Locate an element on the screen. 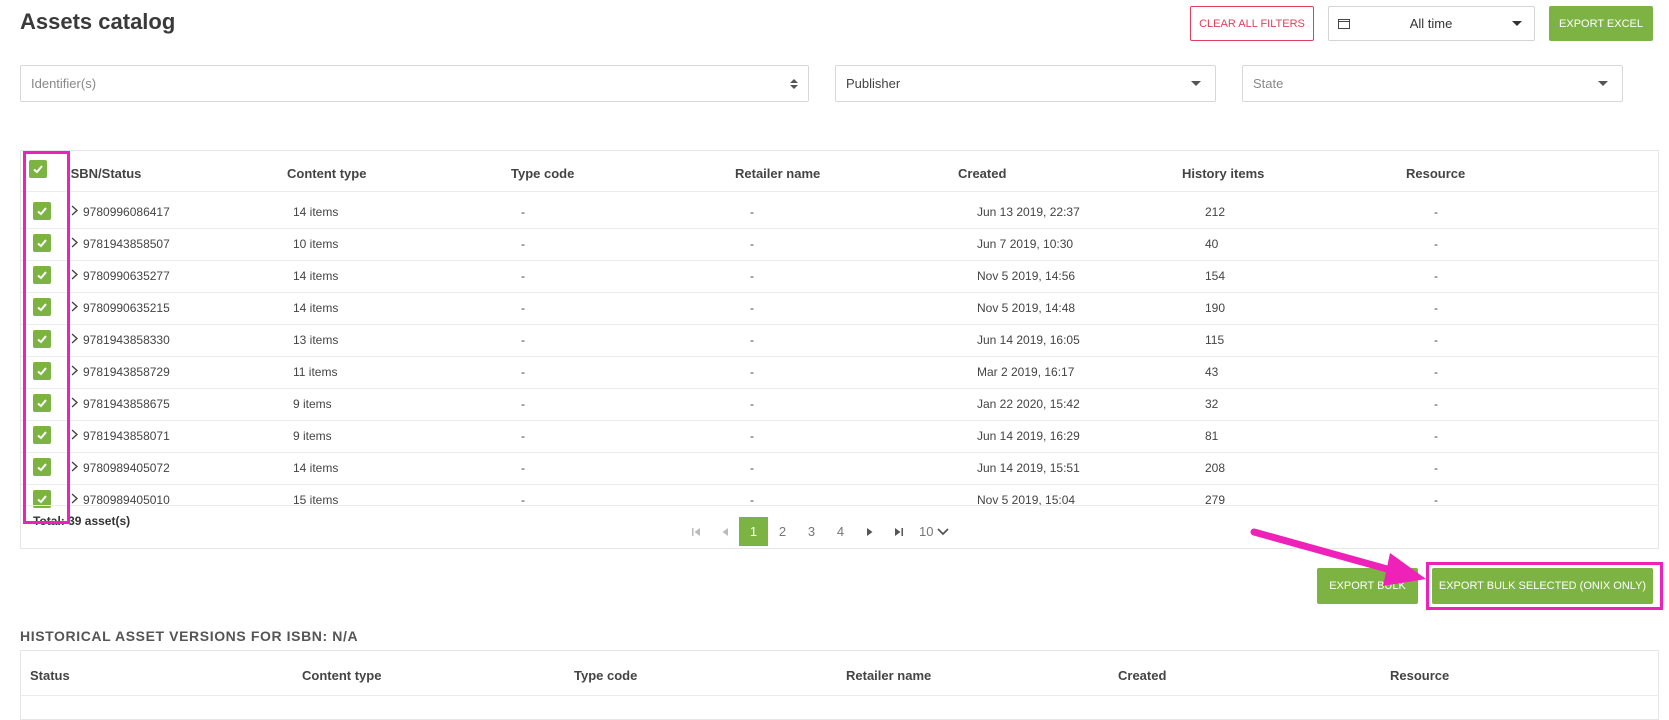 The width and height of the screenshot is (1669, 720). cell-history-items: 43 is located at coordinates (1212, 372).